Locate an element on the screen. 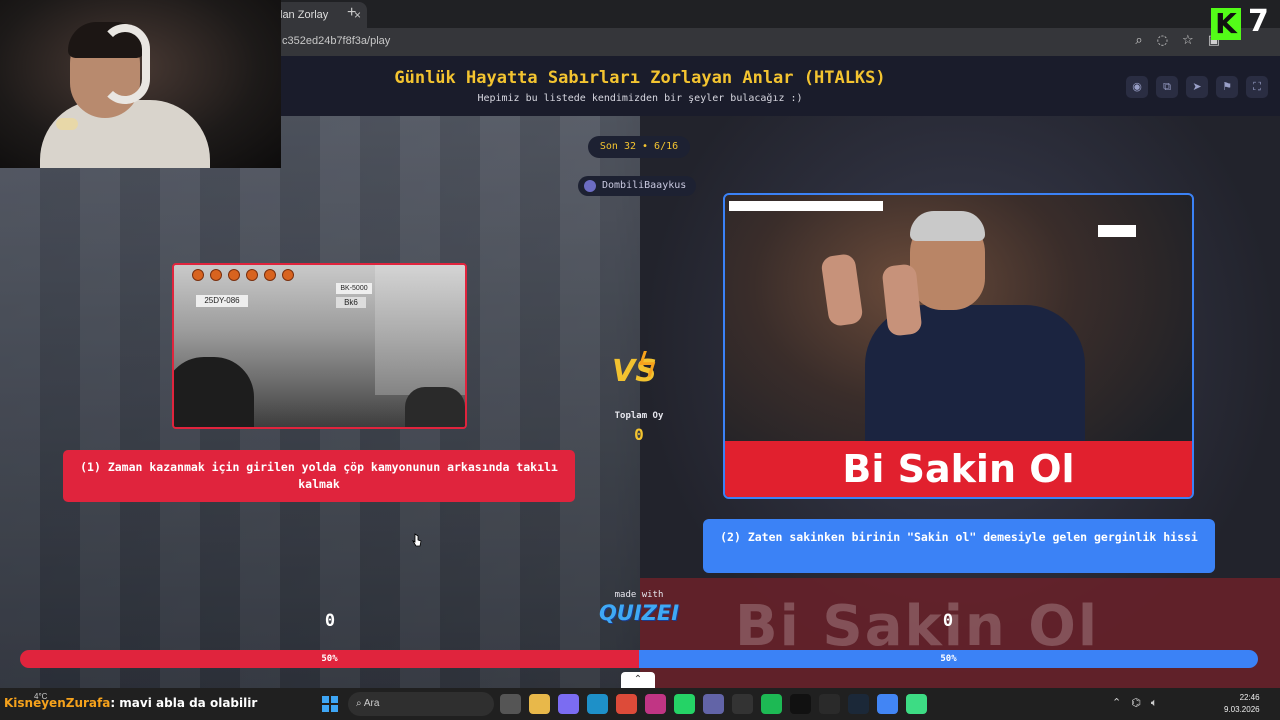 Image resolution: width=1280 pixels, height=720 pixels. clock-date: 9.03.2026 is located at coordinates (1242, 709).